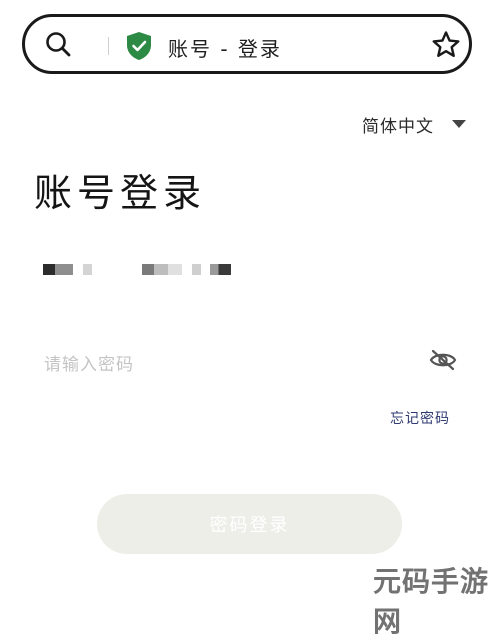 This screenshot has height=640, width=500. I want to click on page-url-title: 账号 - 登录, so click(225, 47).